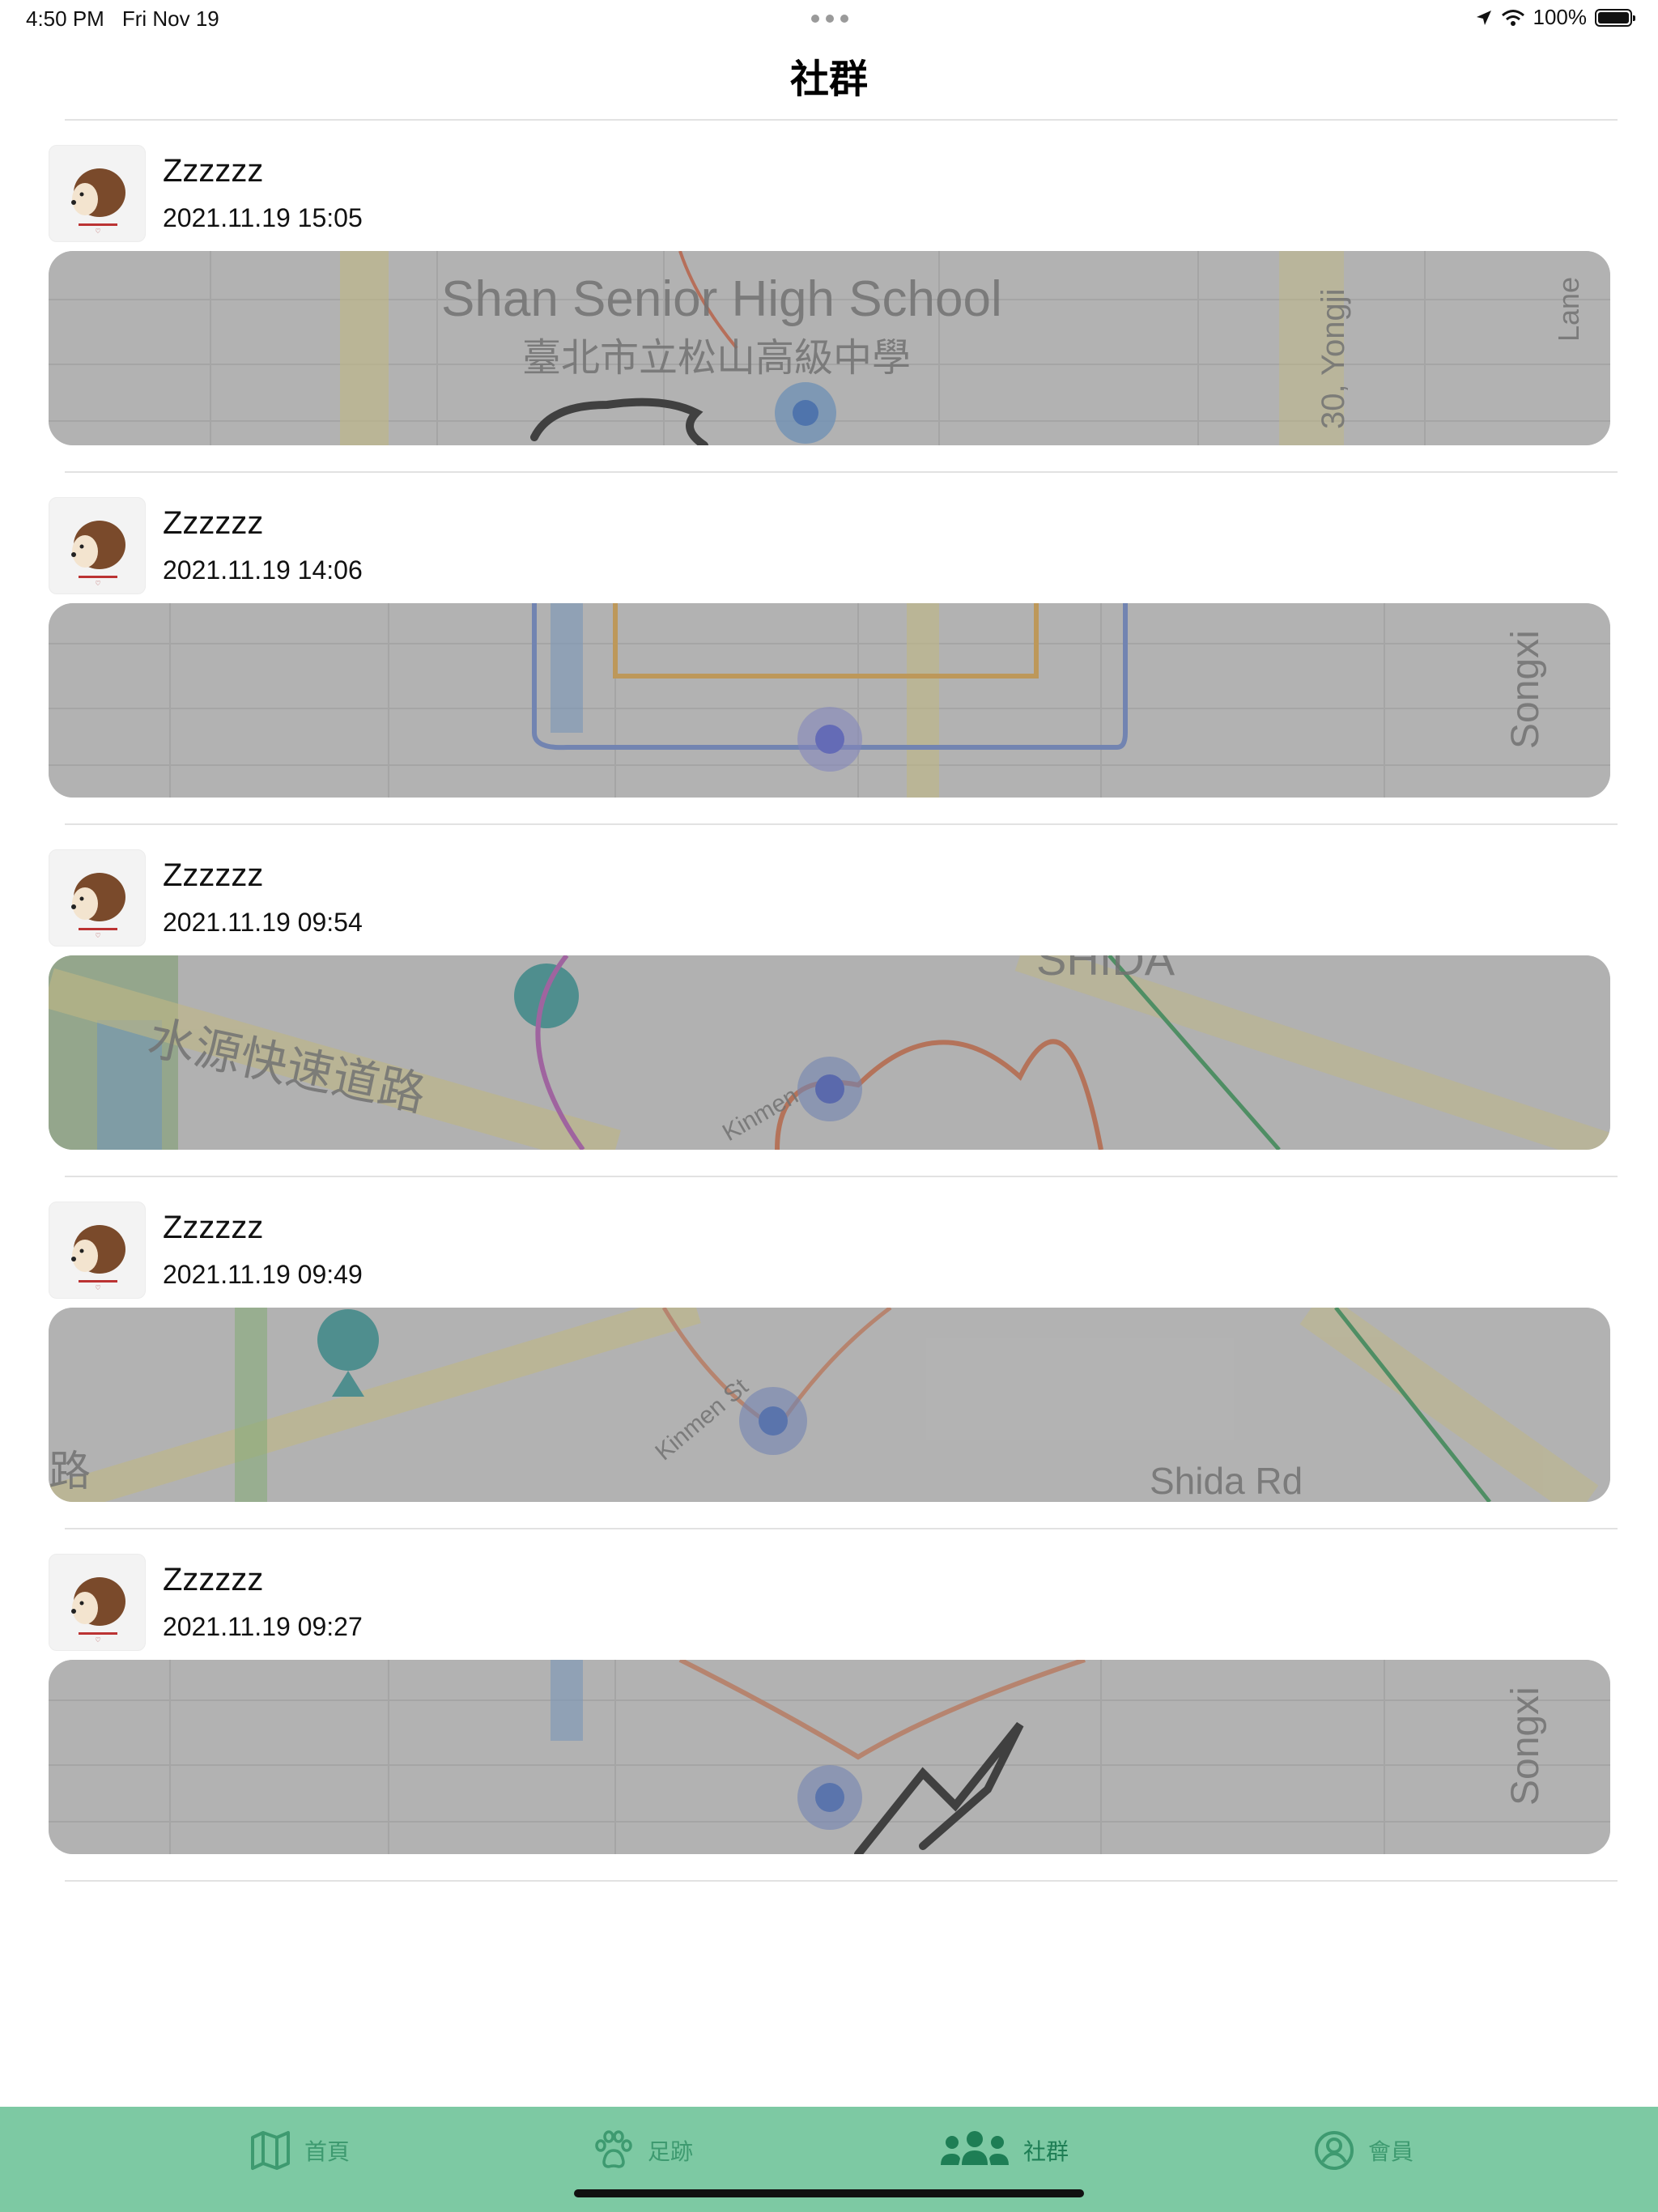  I want to click on status-time: 4:50 PM, so click(65, 19).